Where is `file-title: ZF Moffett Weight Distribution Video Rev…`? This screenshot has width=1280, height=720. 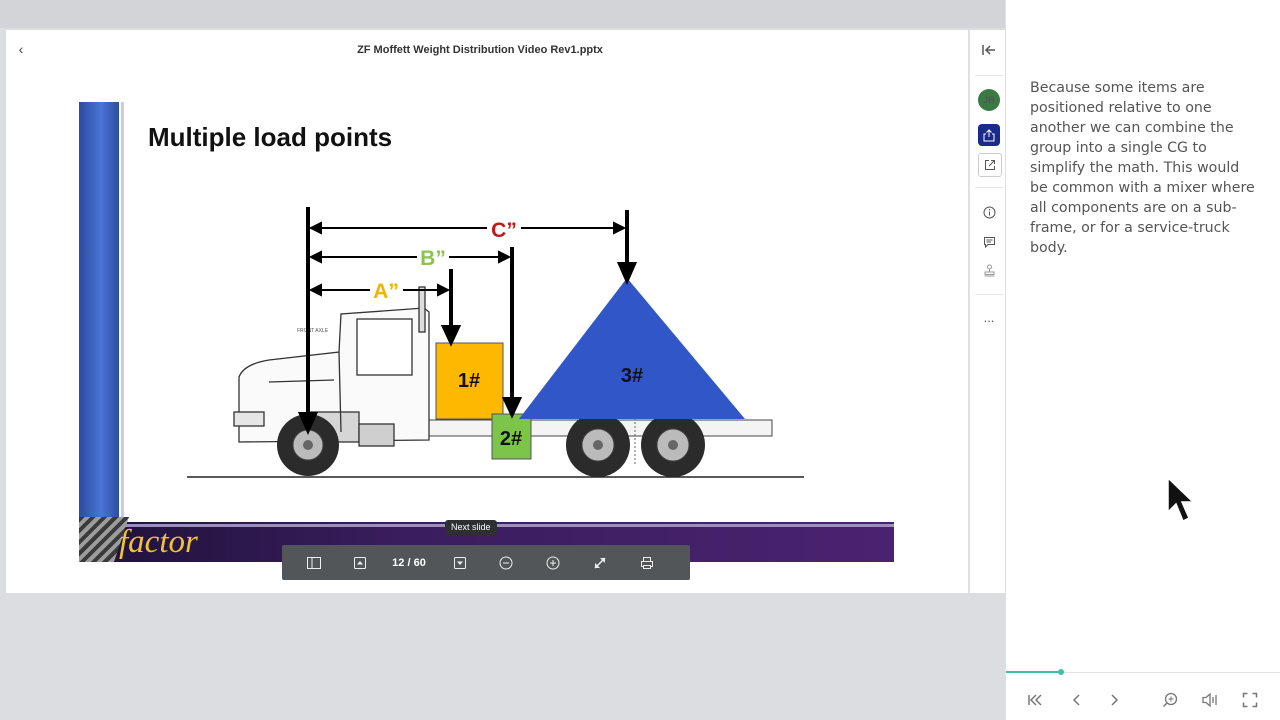
file-title: ZF Moffett Weight Distribution Video Rev… is located at coordinates (480, 50).